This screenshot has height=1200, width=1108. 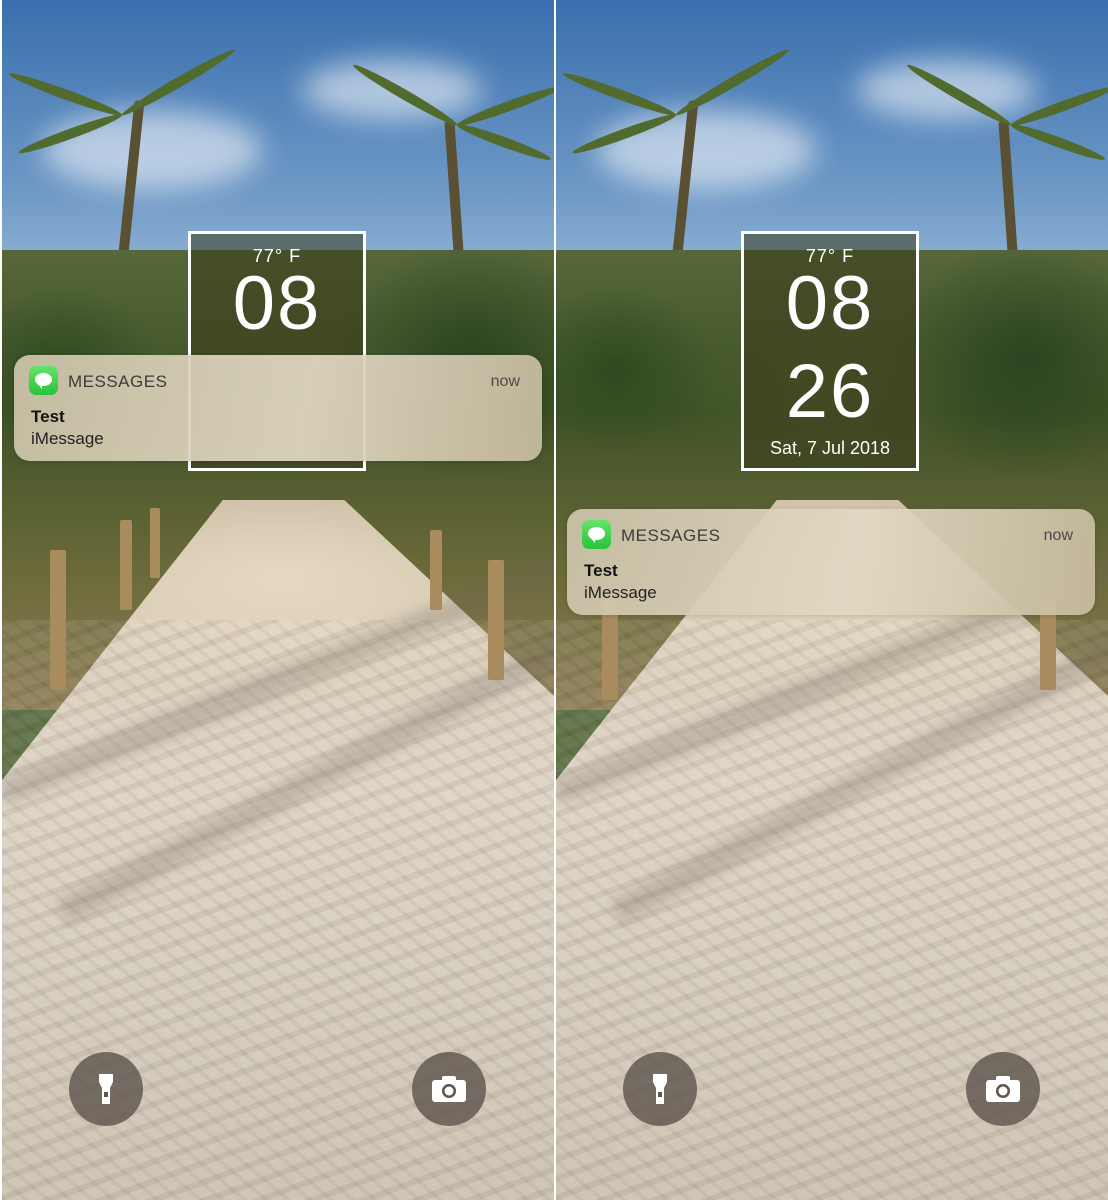 I want to click on clock-widget: 77° F 08 26 Sat, 7 Jul 2018, so click(x=830, y=351).